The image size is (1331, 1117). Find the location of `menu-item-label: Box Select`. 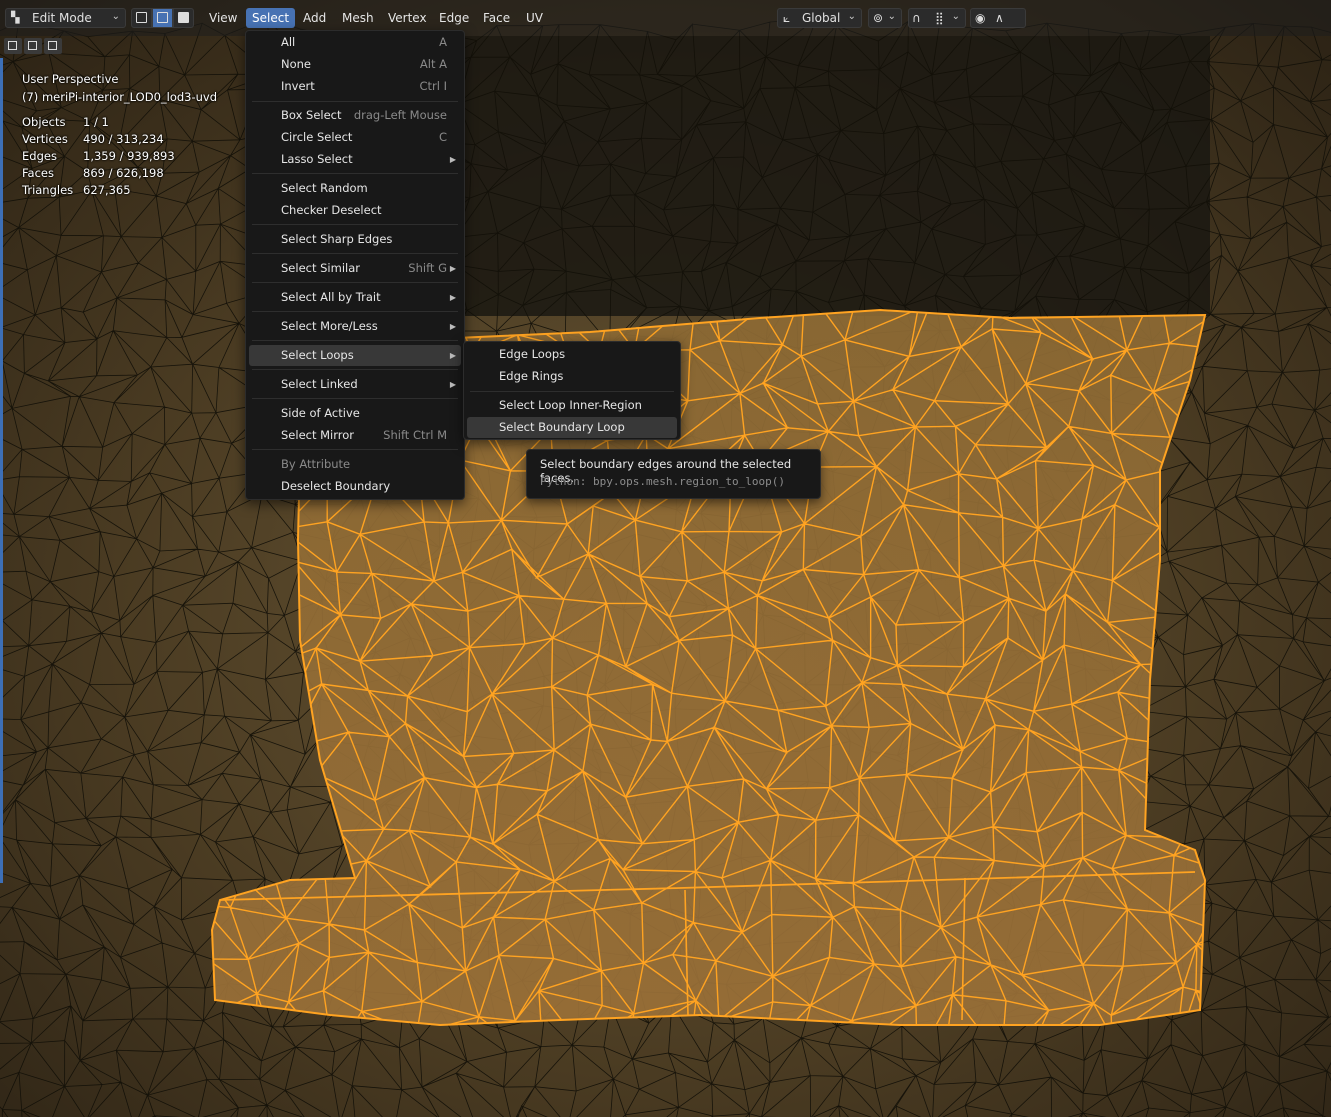

menu-item-label: Box Select is located at coordinates (311, 115).